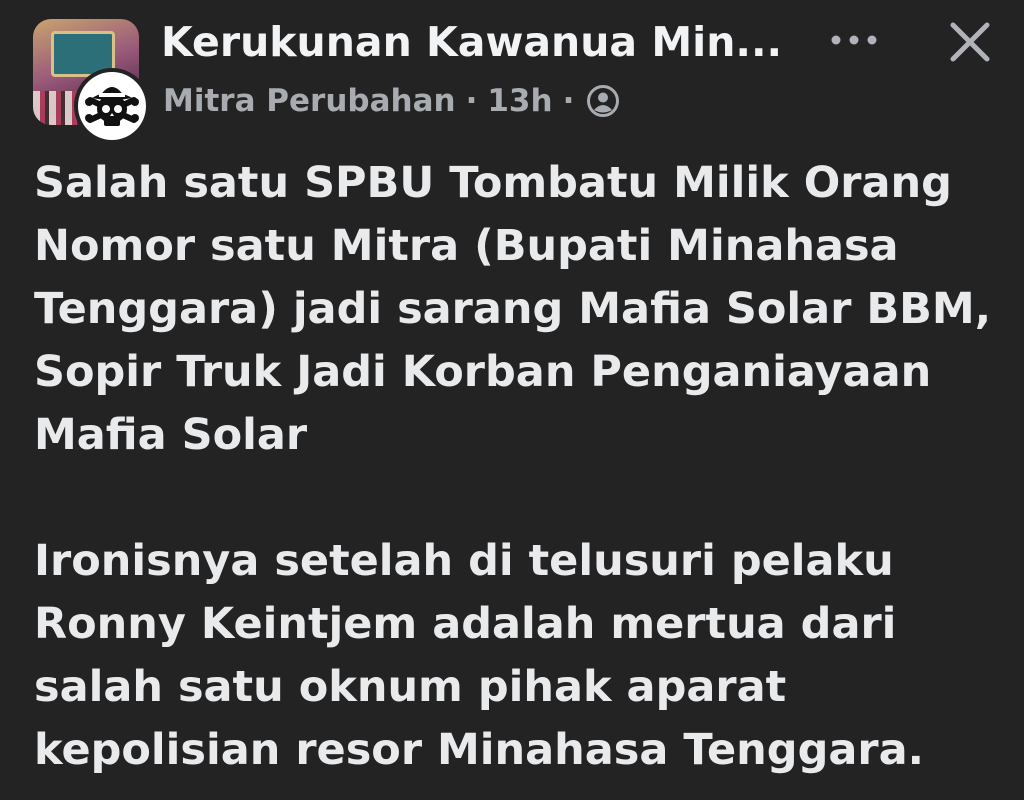 Image resolution: width=1024 pixels, height=800 pixels. Describe the element at coordinates (464, 561) in the screenshot. I see `post-line: Ironisnya setelah di telusuri pelaku` at that location.